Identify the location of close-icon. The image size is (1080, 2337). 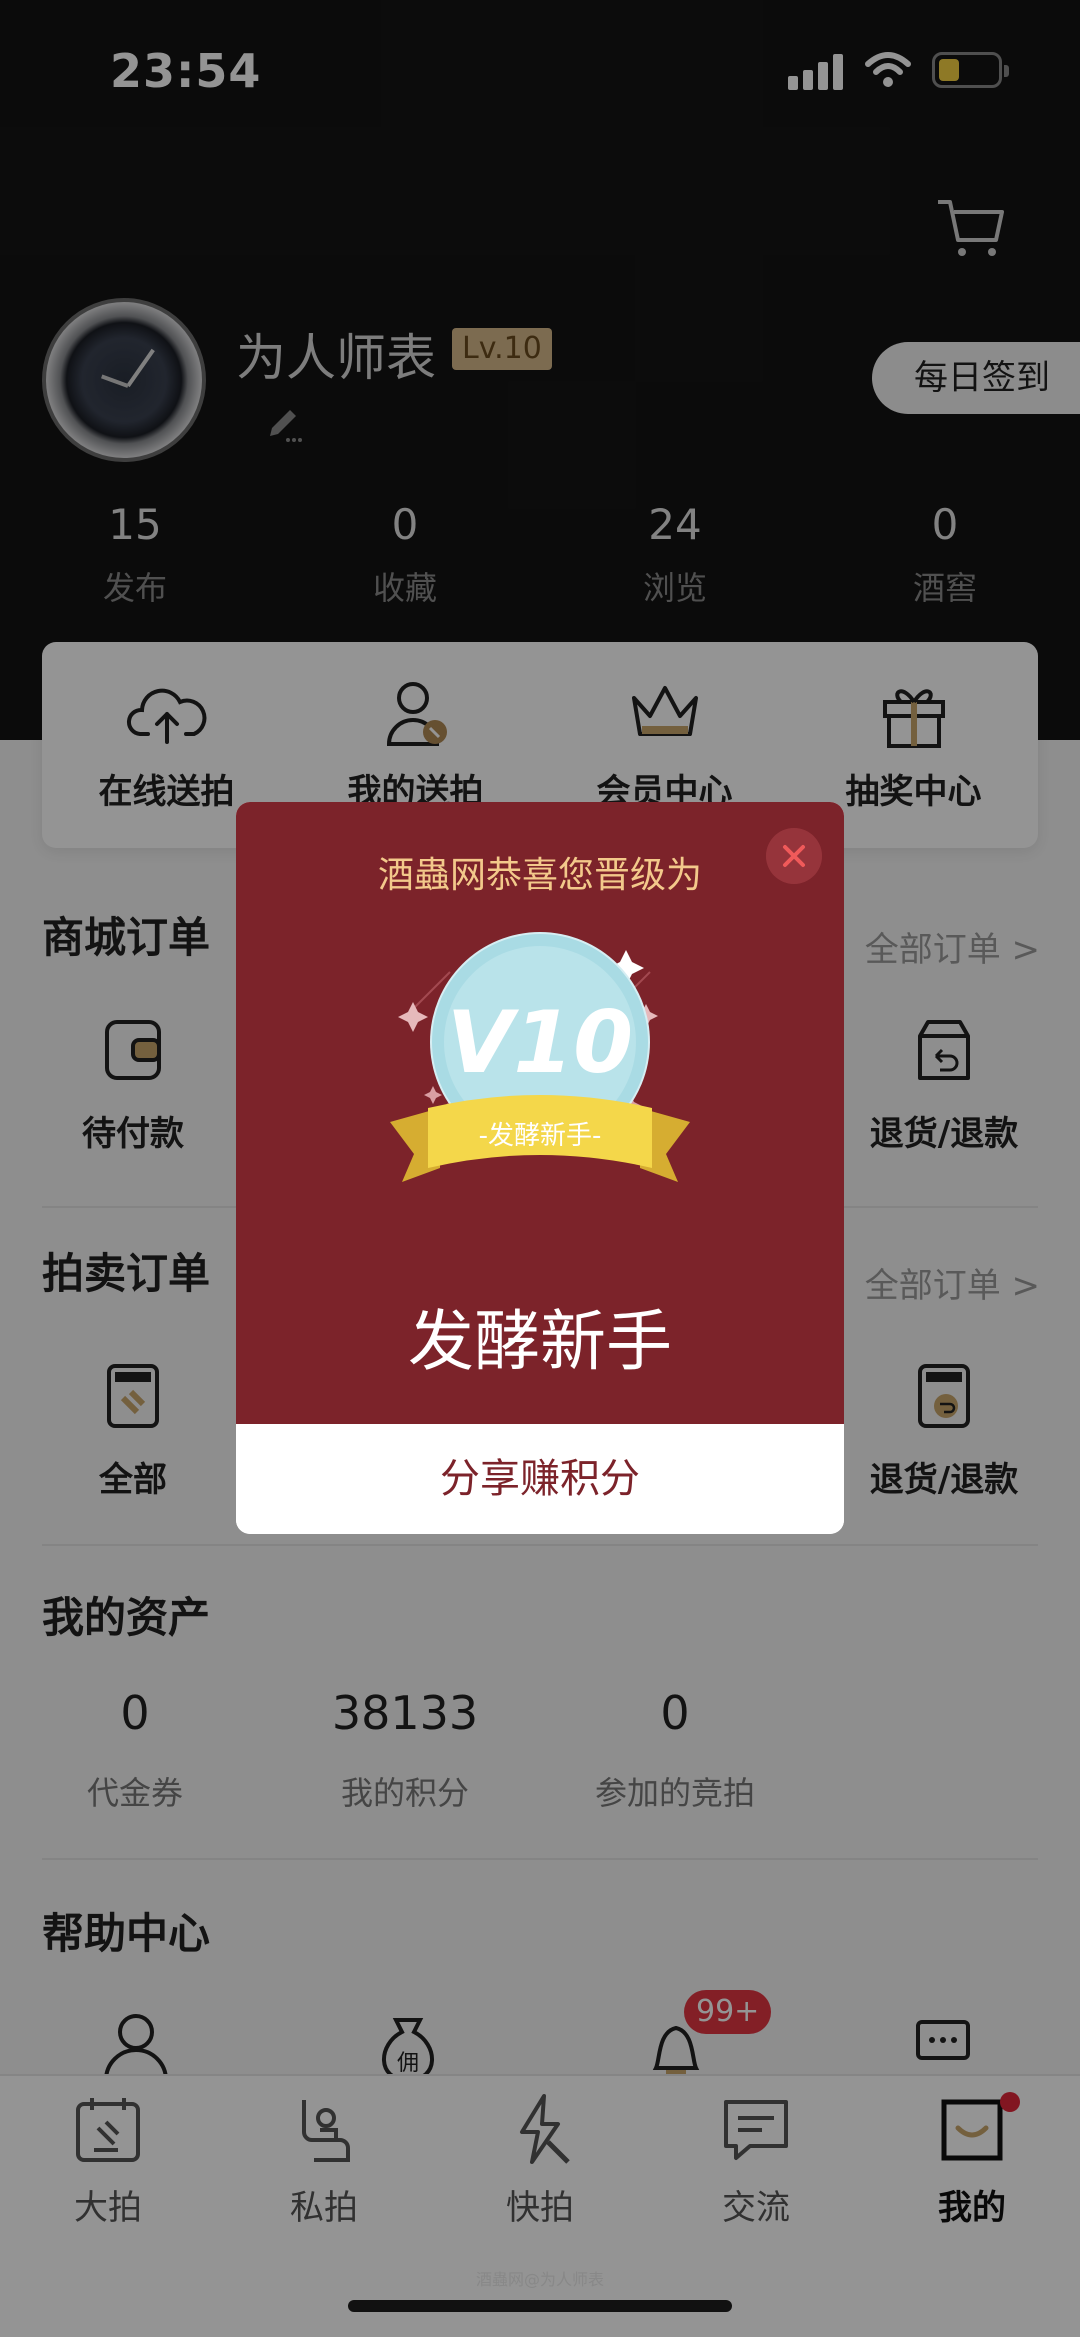
(794, 856).